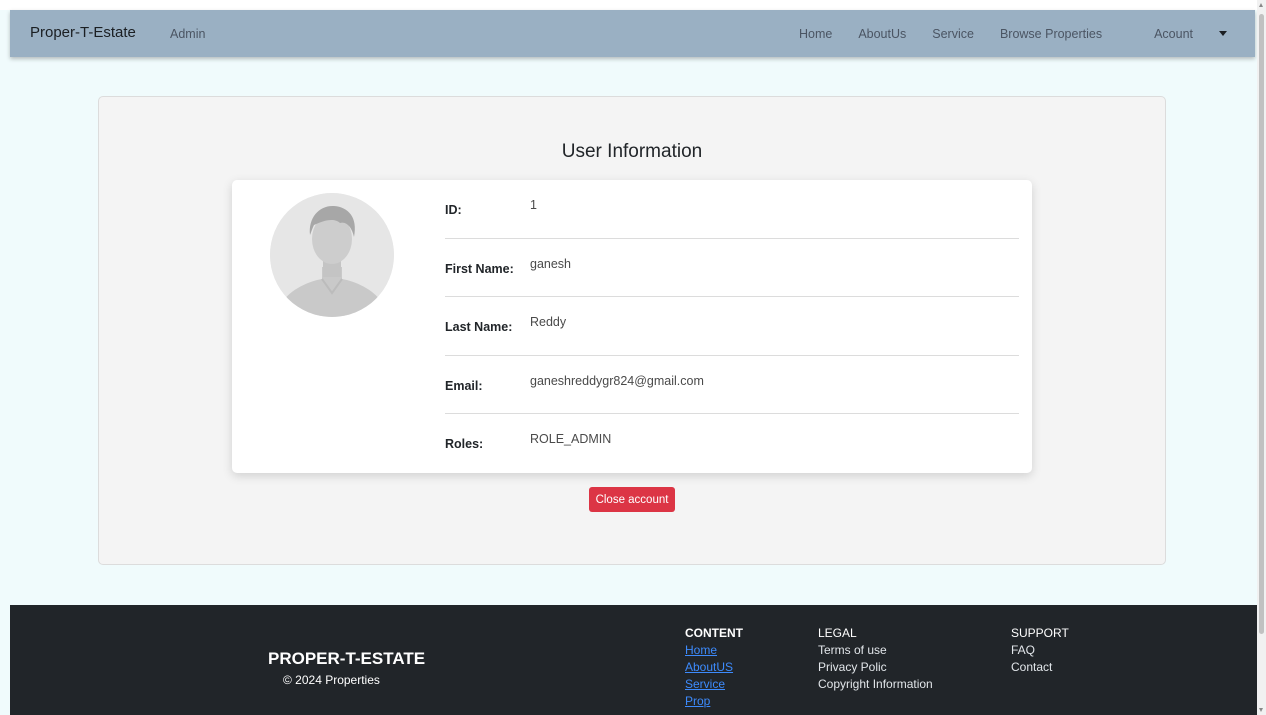  What do you see at coordinates (1051, 34) in the screenshot?
I see `nav-browse-properties: Browse Properties` at bounding box center [1051, 34].